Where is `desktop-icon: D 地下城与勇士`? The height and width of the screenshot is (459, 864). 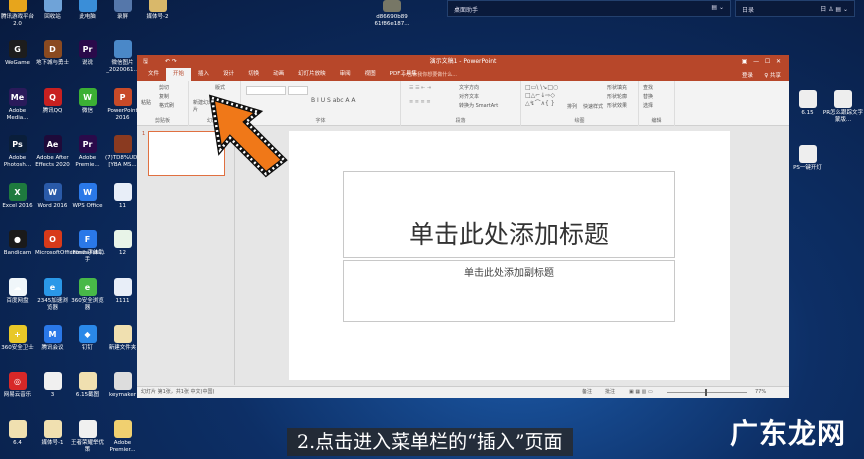 desktop-icon: D 地下城与勇士 is located at coordinates (52, 53).